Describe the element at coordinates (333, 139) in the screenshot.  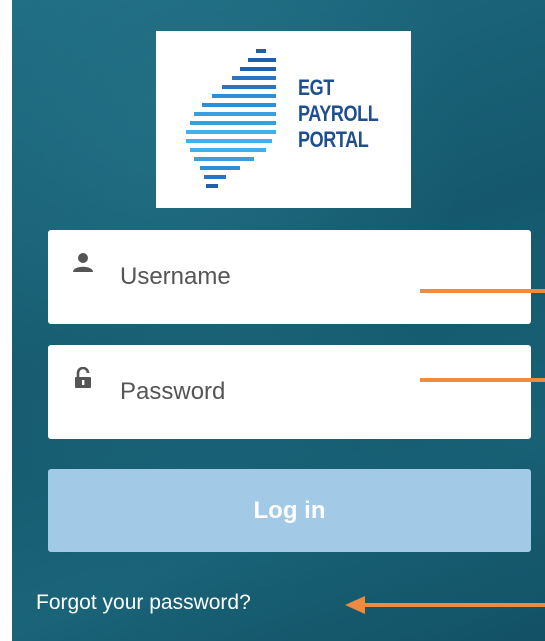
I see `logo-line-portal: PORTAL` at that location.